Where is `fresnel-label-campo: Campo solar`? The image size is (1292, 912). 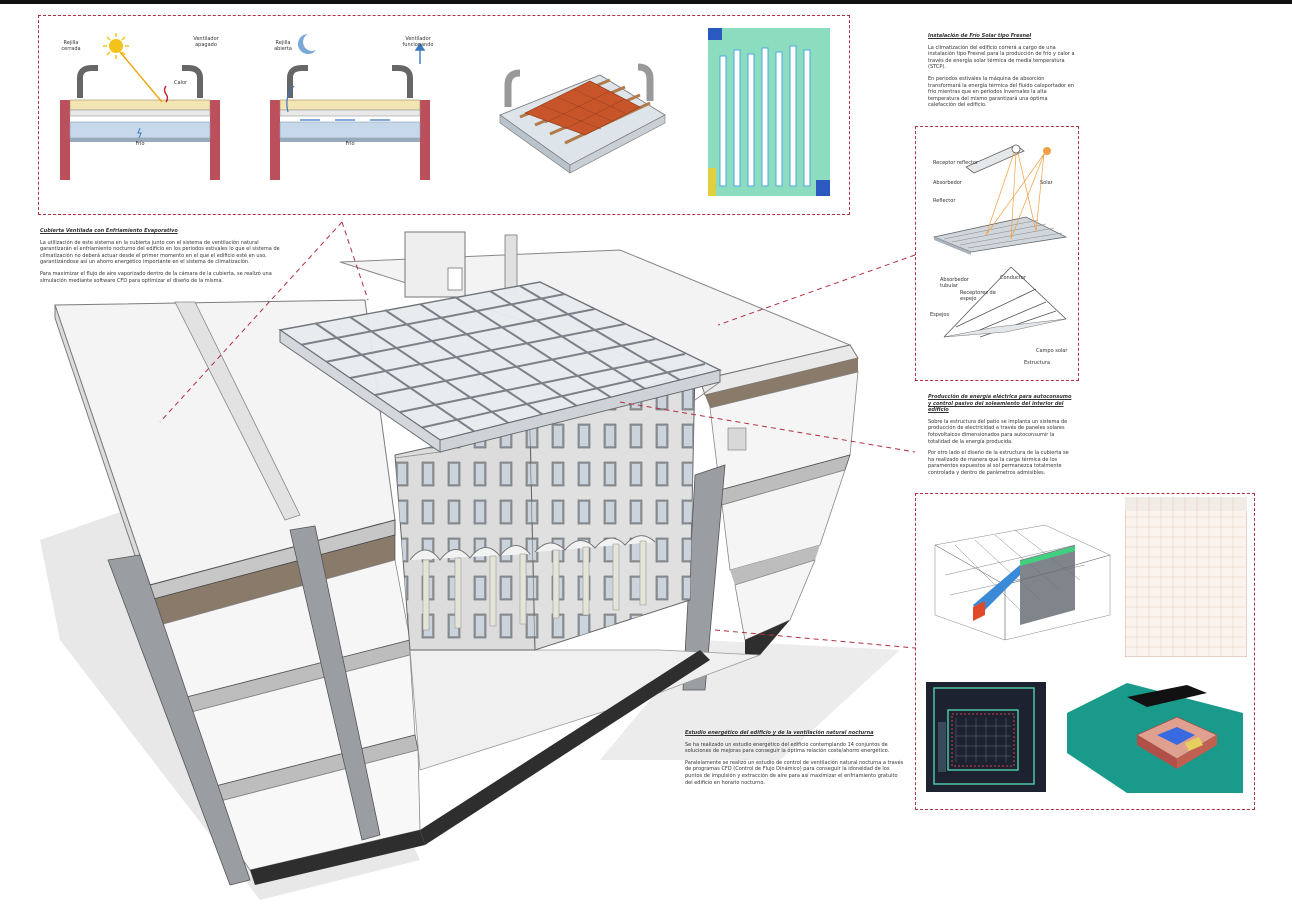 fresnel-label-campo: Campo solar is located at coordinates (1052, 351).